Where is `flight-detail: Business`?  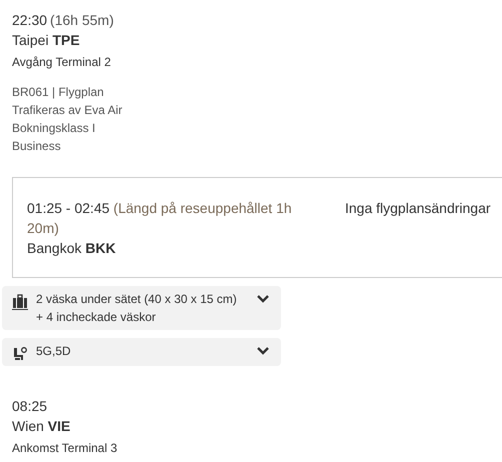 flight-detail: Business is located at coordinates (37, 146).